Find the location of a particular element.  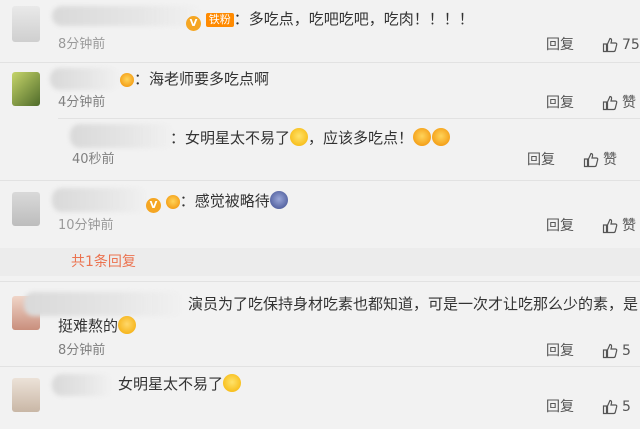

comment-text: V ：感觉被略待 is located at coordinates (217, 202).